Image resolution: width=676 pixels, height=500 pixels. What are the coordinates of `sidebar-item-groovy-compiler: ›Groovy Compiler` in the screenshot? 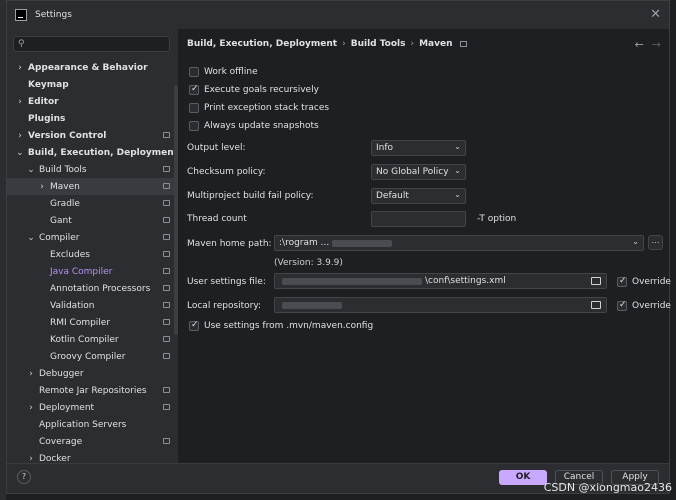 It's located at (92, 356).